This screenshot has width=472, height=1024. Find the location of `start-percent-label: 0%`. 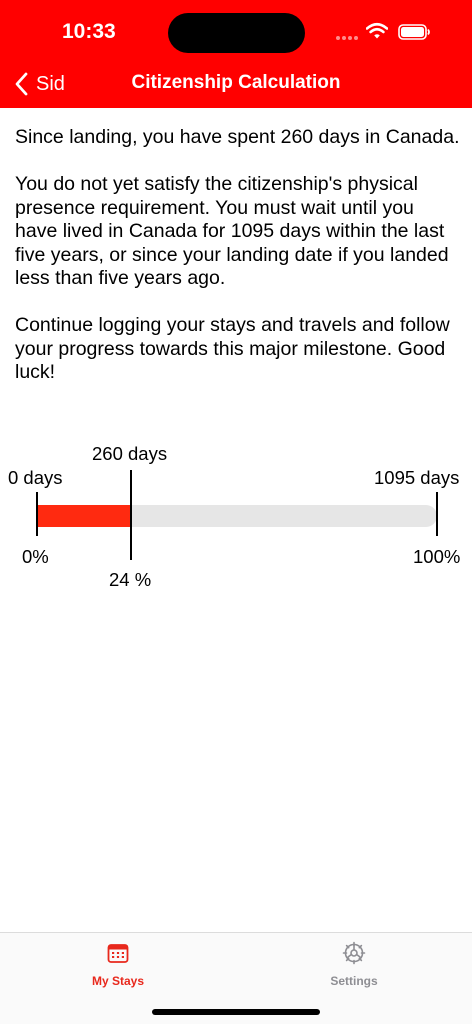

start-percent-label: 0% is located at coordinates (35, 556).